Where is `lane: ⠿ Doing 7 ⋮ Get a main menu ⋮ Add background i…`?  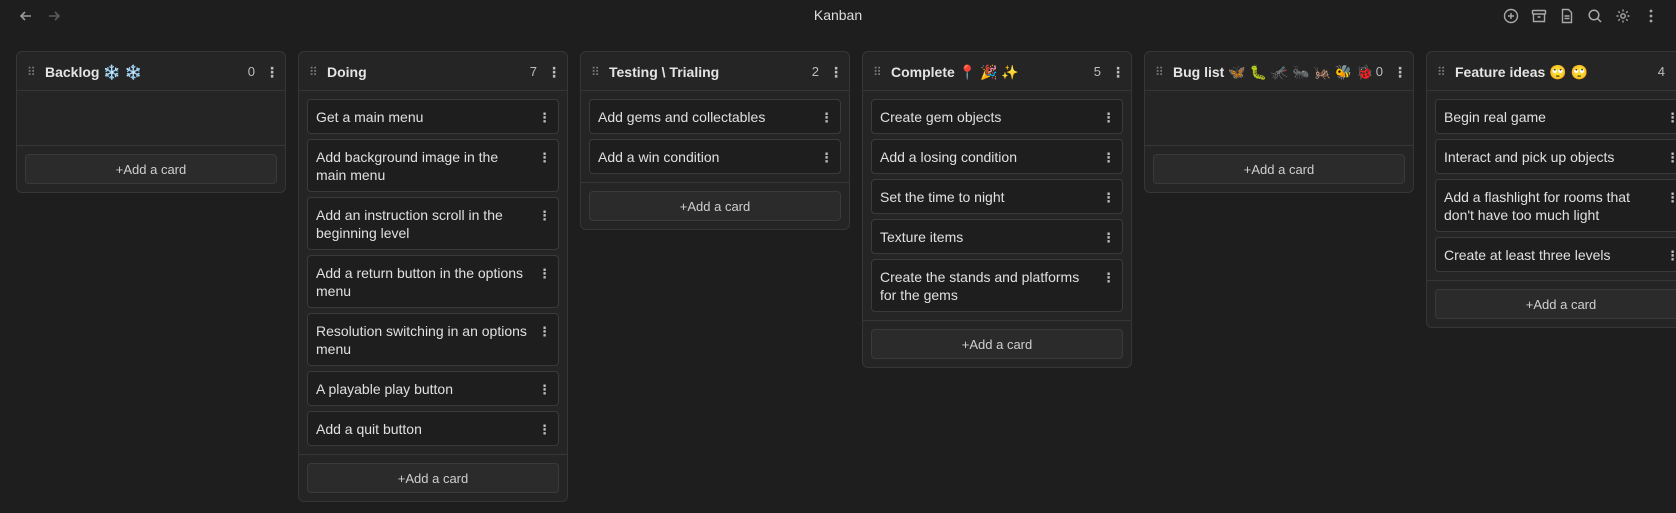
lane: ⠿ Doing 7 ⋮ Get a main menu ⋮ Add background i… is located at coordinates (433, 276).